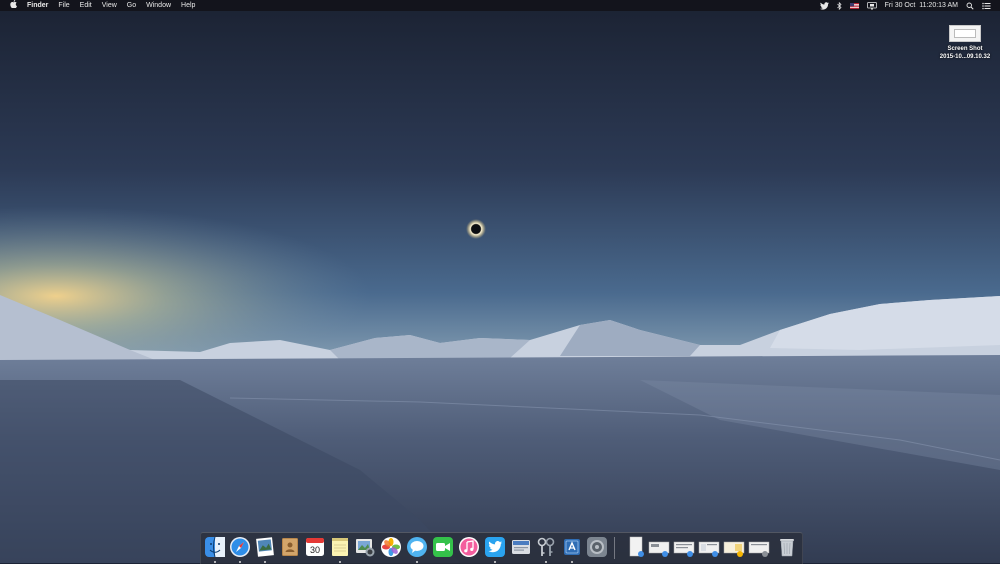  Describe the element at coordinates (986, 6) in the screenshot. I see `notification-center-icon` at that location.